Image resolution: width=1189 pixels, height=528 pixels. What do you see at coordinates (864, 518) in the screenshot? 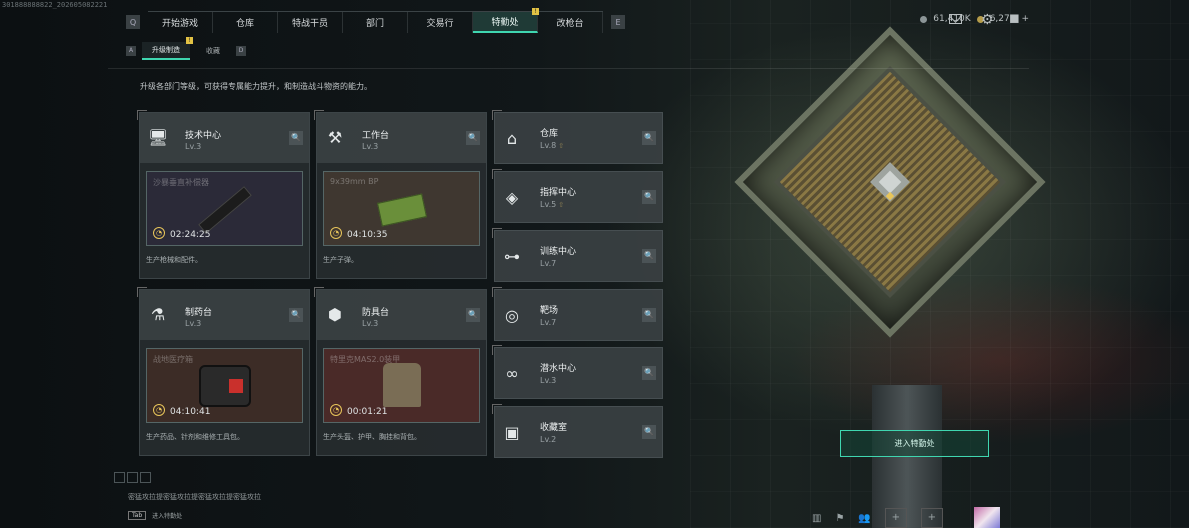
I see `friends-icon: 👥` at bounding box center [864, 518].